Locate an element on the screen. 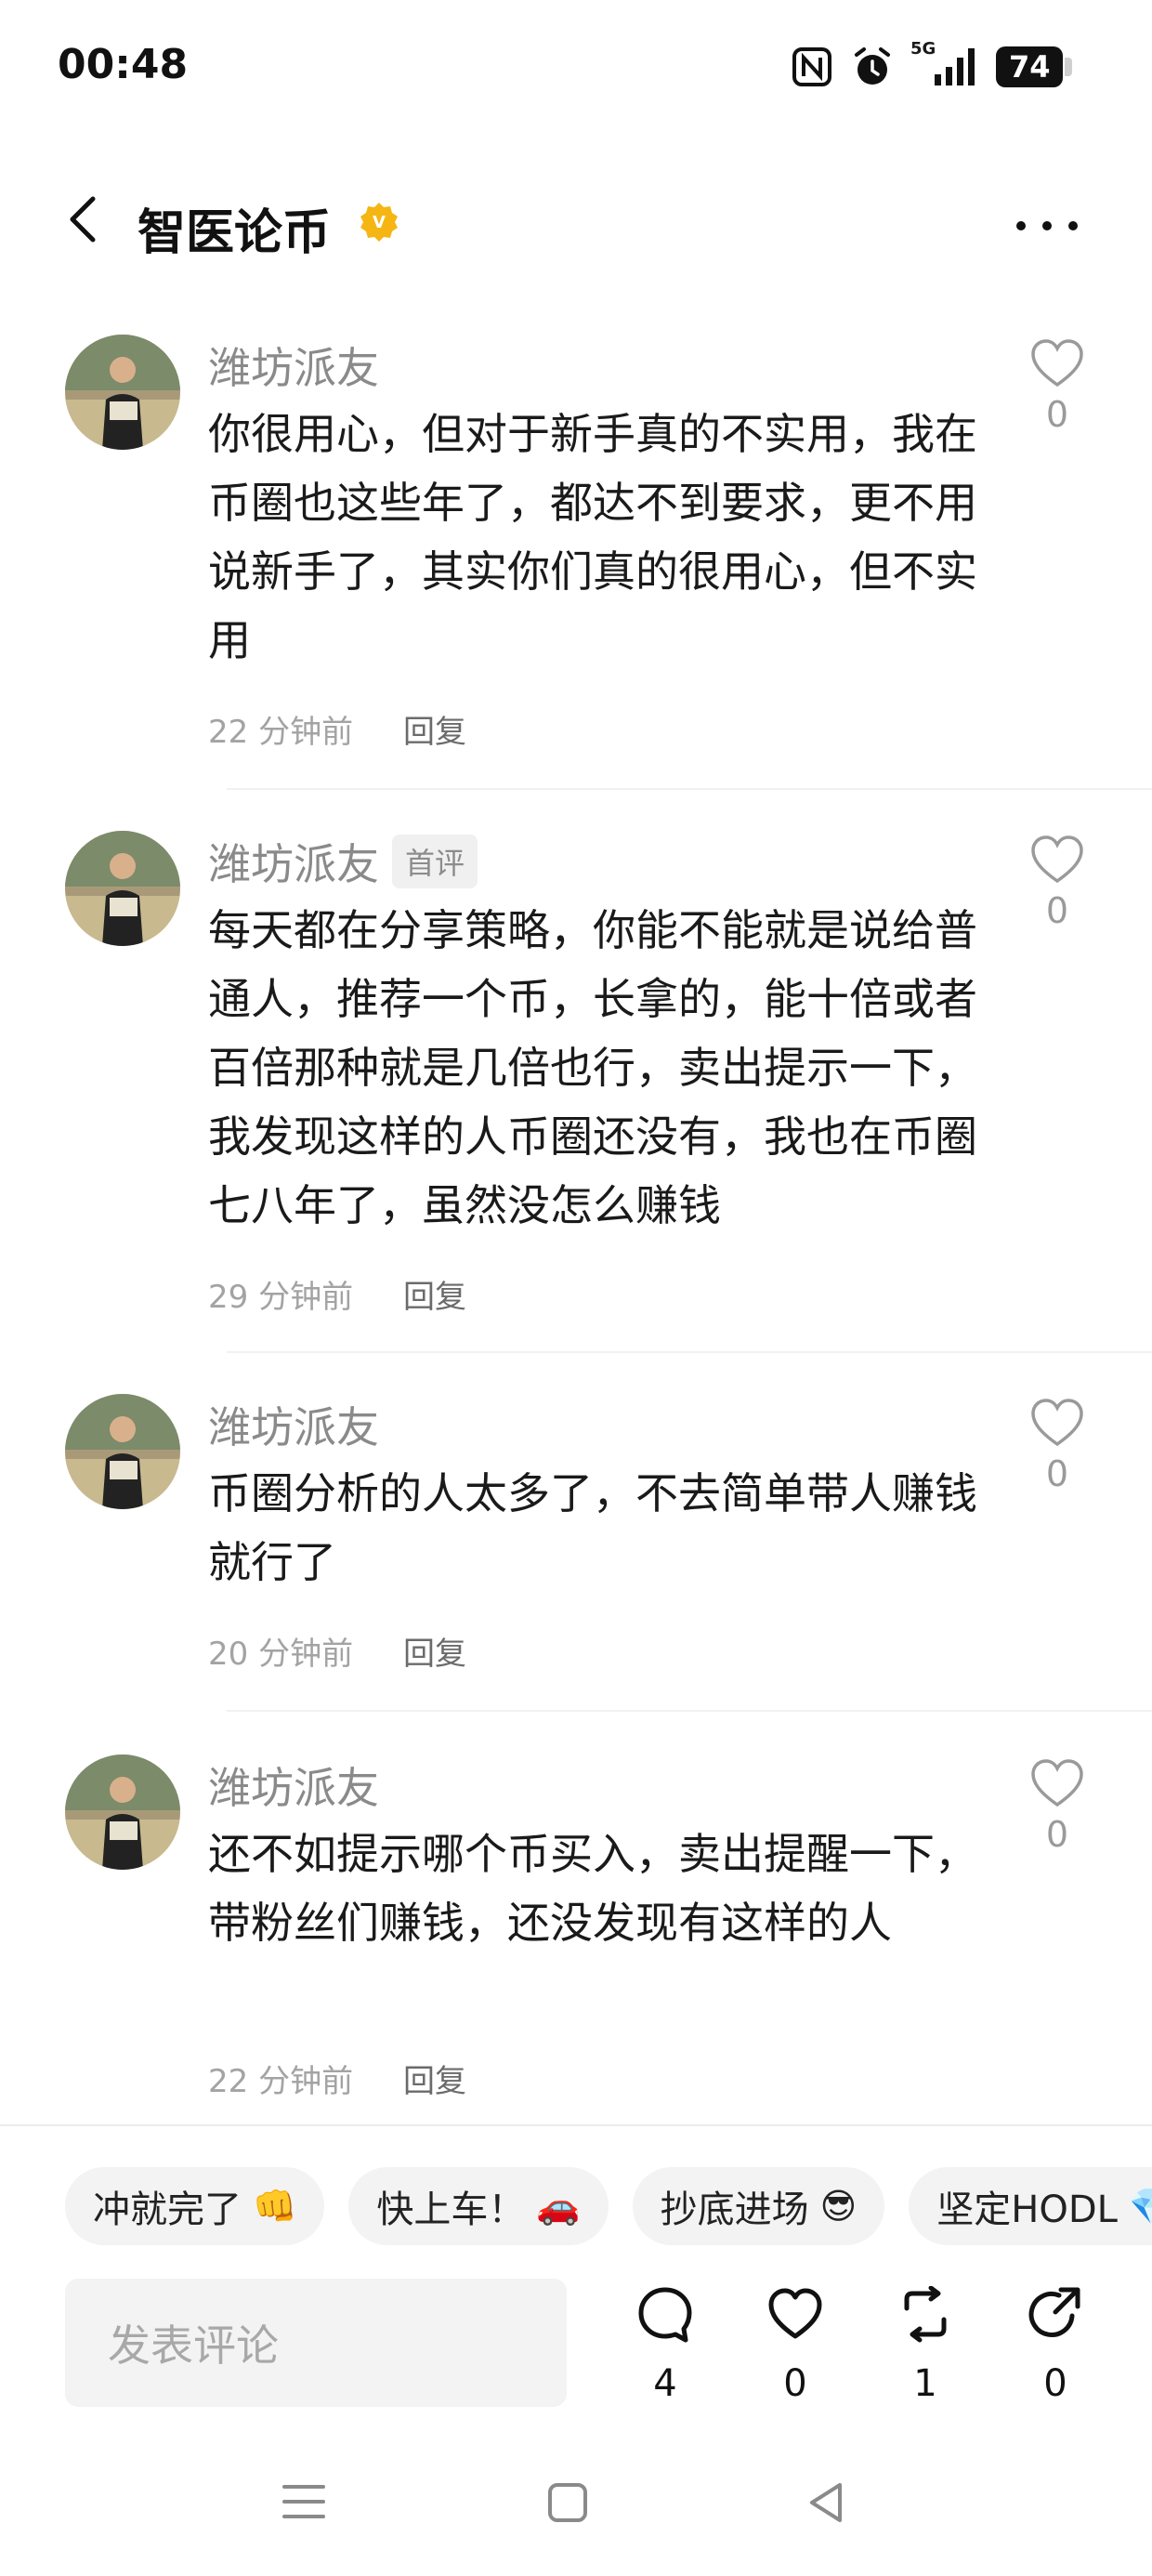  quick-reply-chip: 快上车！ 🚗 is located at coordinates (478, 2206).